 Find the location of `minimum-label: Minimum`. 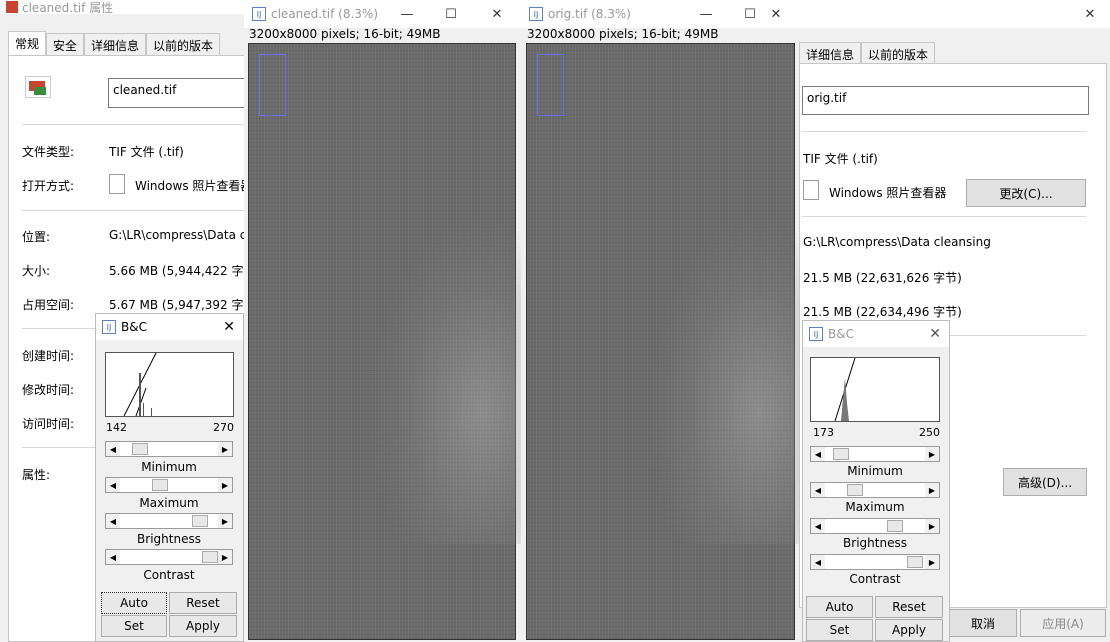

minimum-label: Minimum is located at coordinates (169, 467).